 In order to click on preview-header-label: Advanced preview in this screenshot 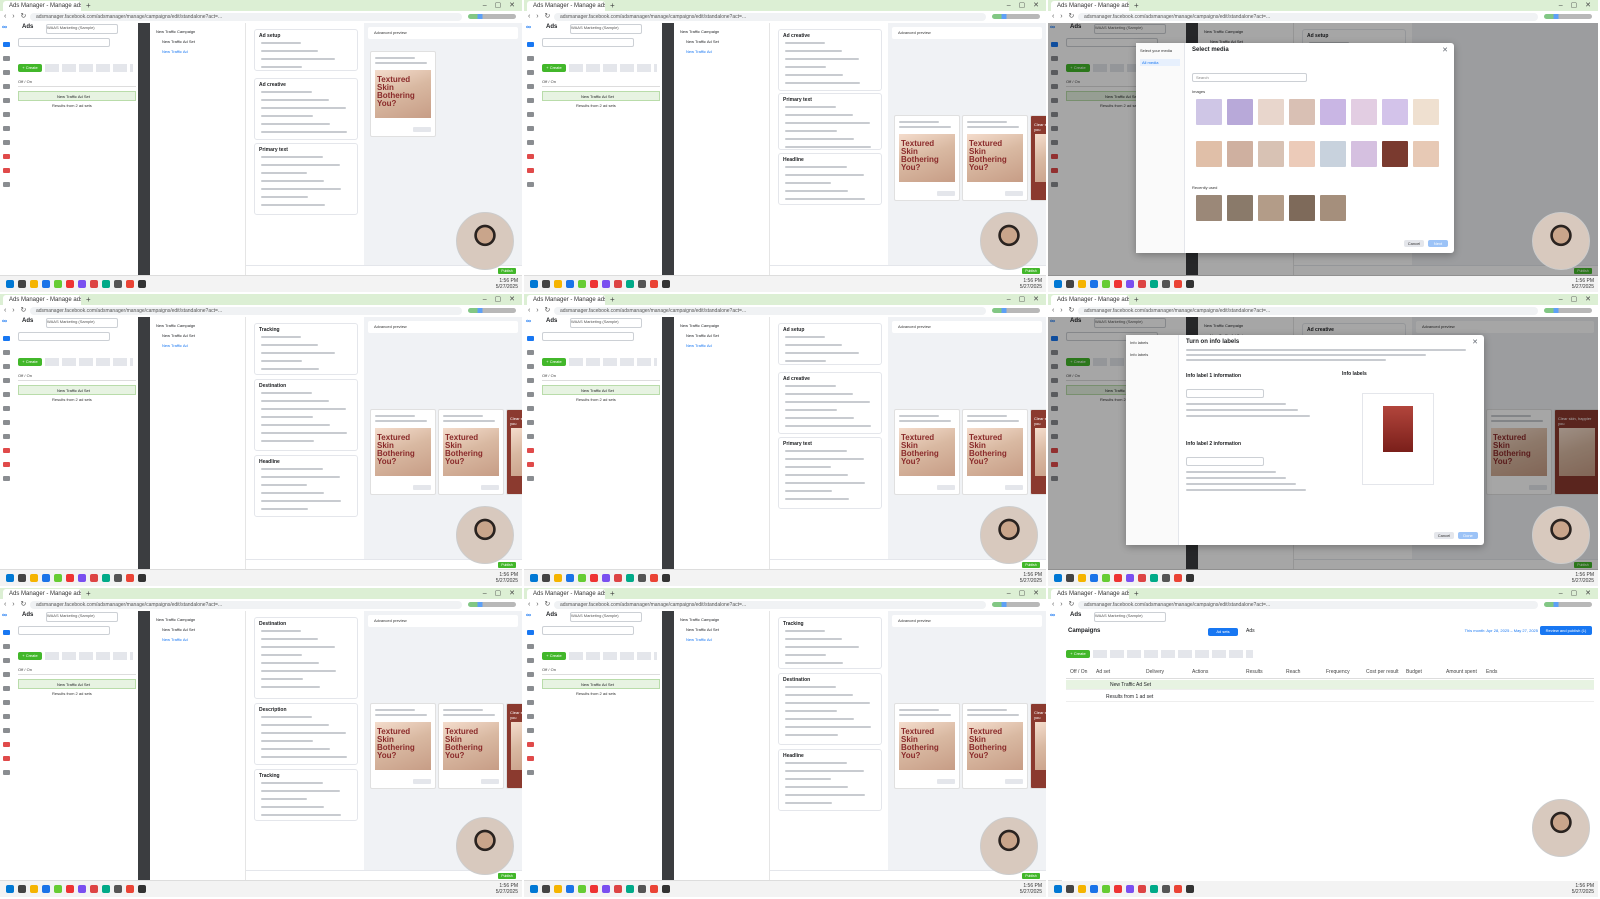, I will do `click(914, 620)`.